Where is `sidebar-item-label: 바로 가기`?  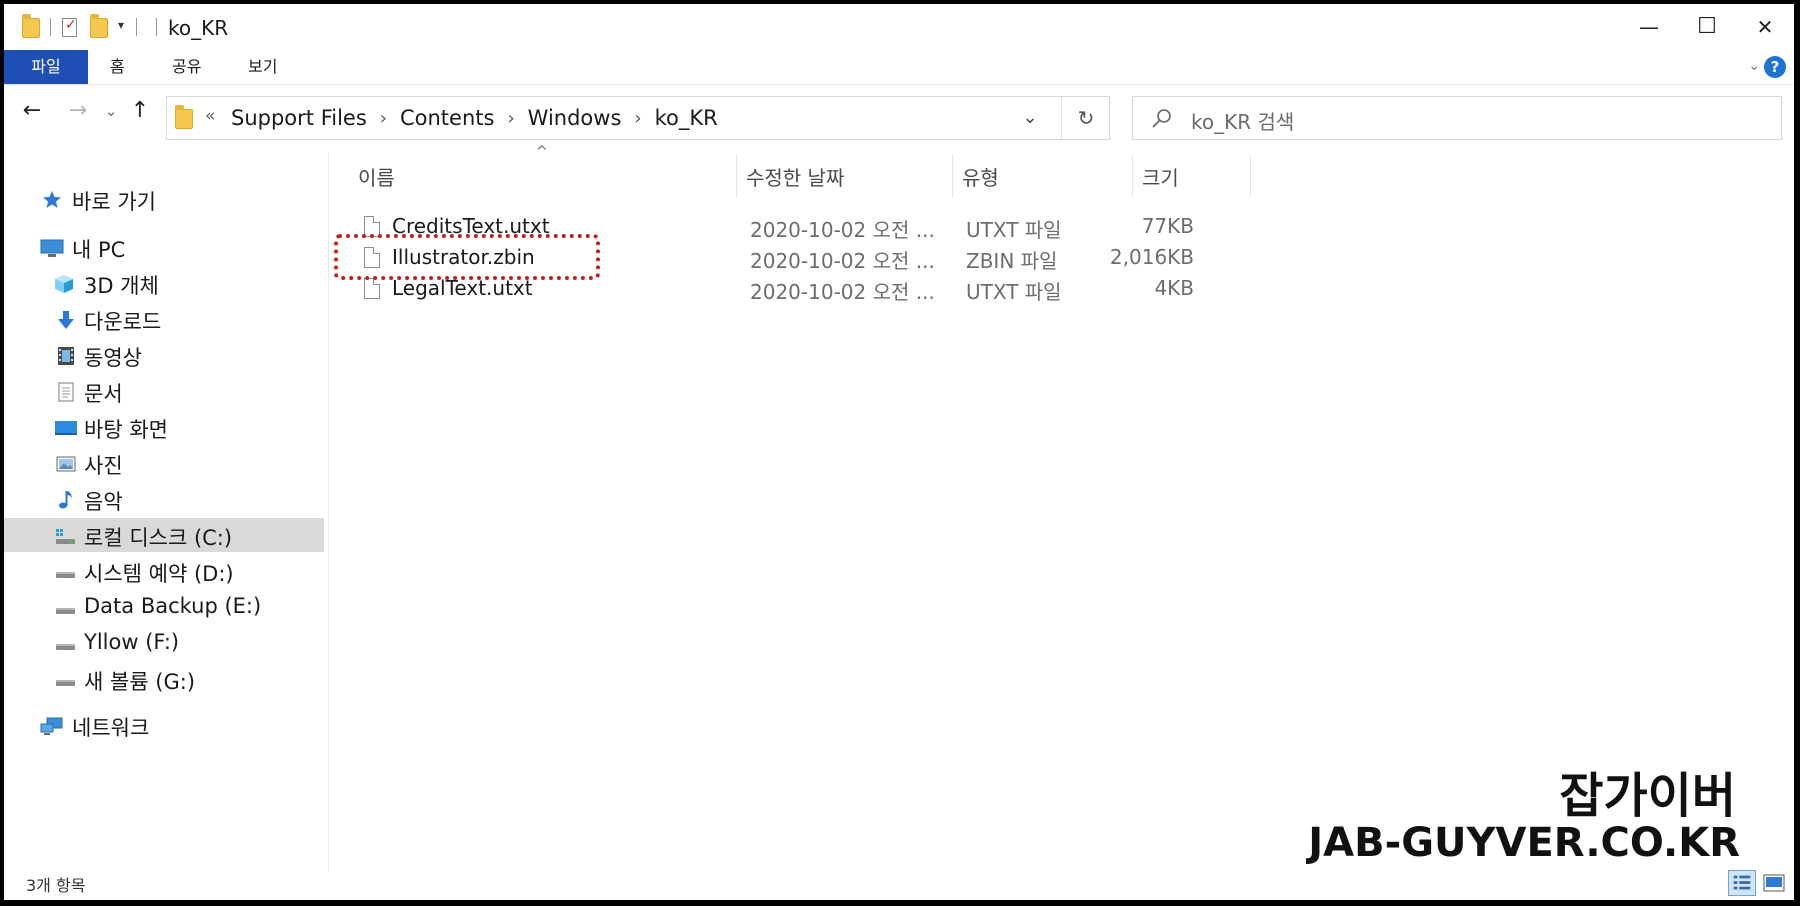 sidebar-item-label: 바로 가기 is located at coordinates (114, 202).